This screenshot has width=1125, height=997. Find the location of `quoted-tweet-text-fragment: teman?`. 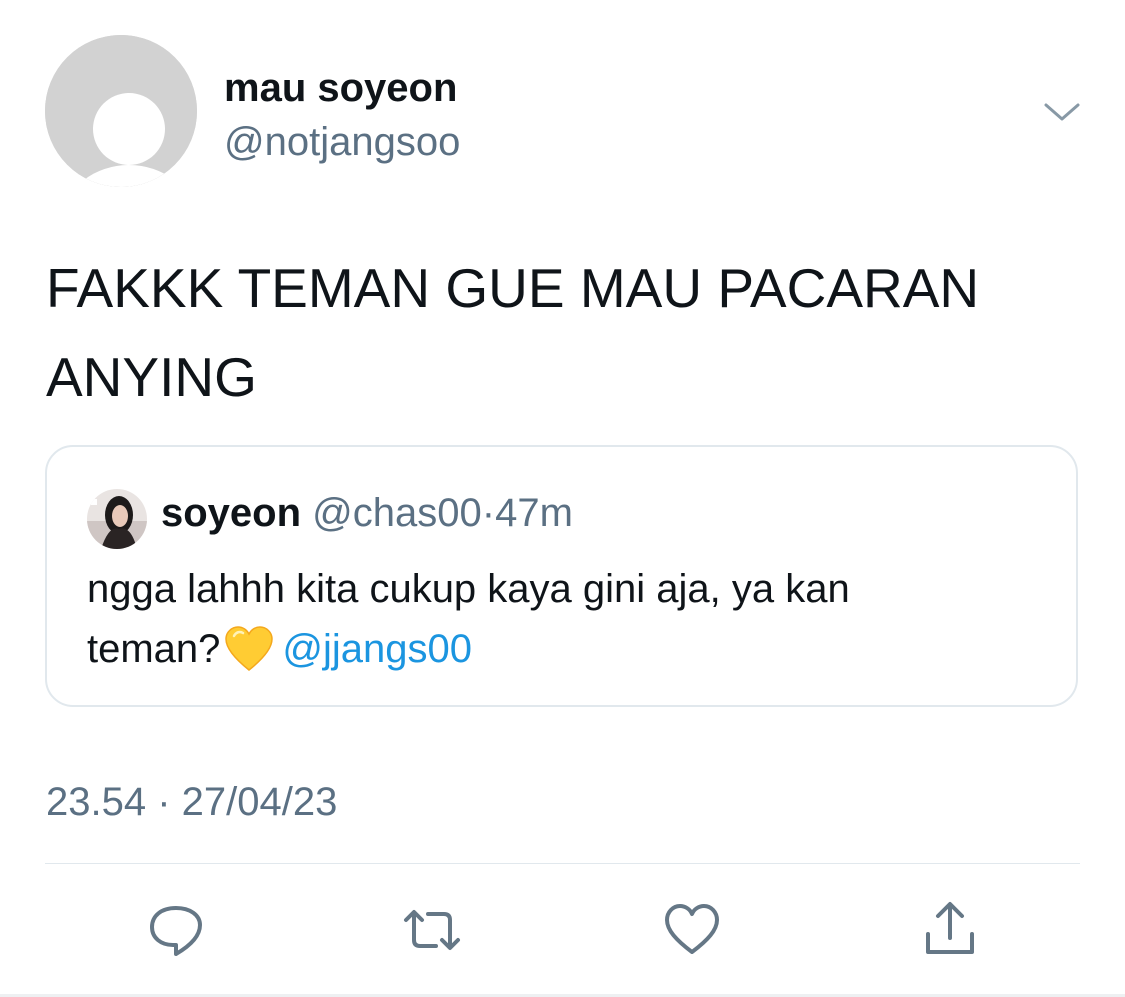

quoted-tweet-text-fragment: teman? is located at coordinates (154, 649).